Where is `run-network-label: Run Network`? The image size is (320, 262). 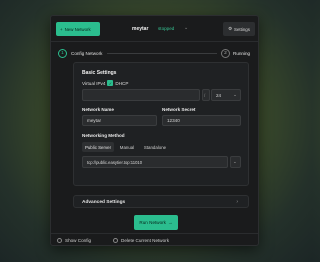 run-network-label: Run Network is located at coordinates (152, 222).